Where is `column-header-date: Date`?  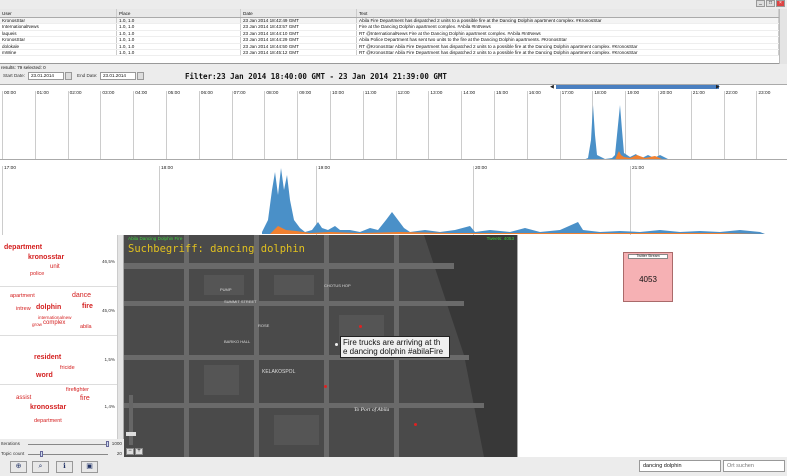
column-header-date: Date is located at coordinates (299, 13).